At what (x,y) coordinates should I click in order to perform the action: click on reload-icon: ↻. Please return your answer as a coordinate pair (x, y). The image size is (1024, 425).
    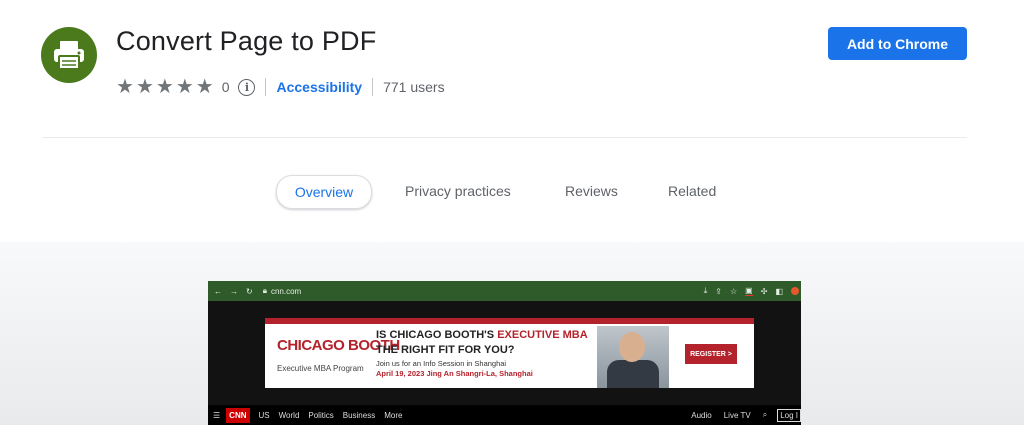
    Looking at the image, I should click on (249, 291).